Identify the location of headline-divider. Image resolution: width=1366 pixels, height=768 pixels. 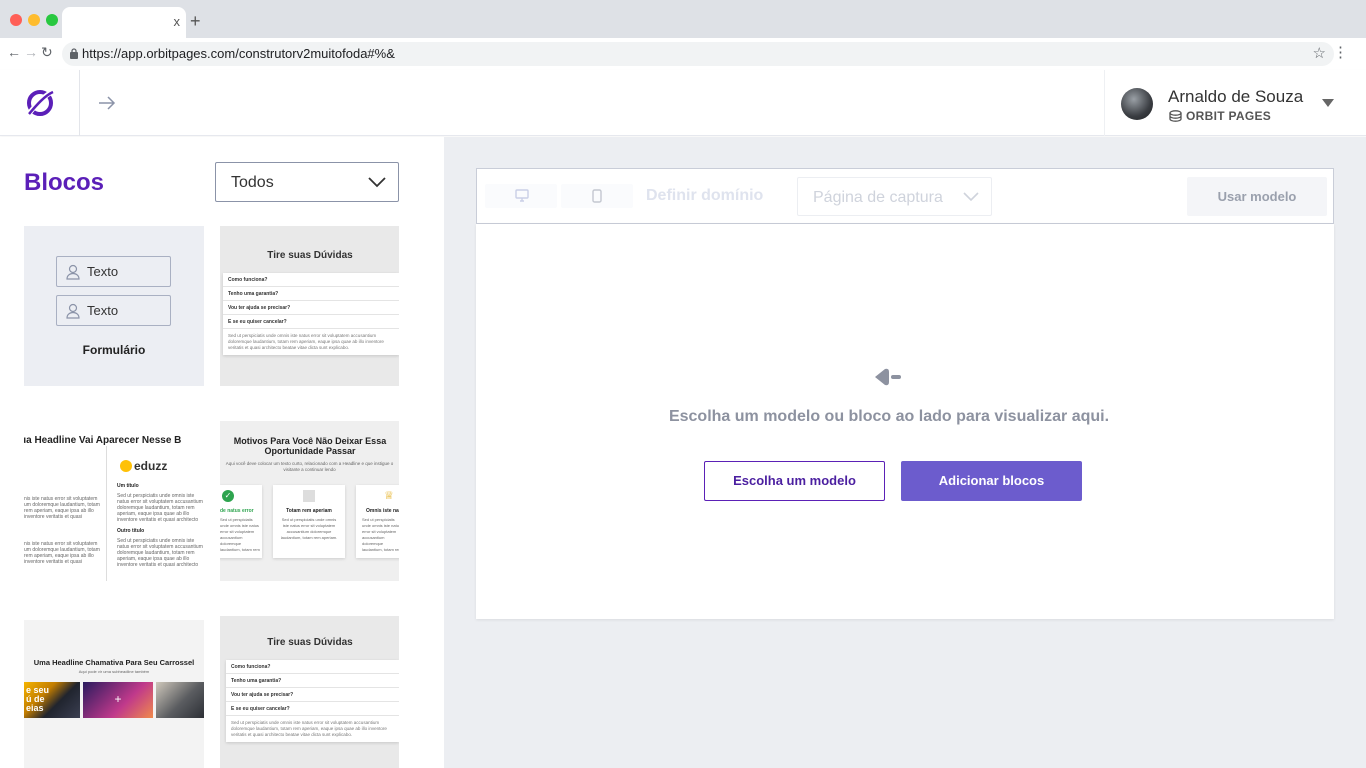
(106, 513).